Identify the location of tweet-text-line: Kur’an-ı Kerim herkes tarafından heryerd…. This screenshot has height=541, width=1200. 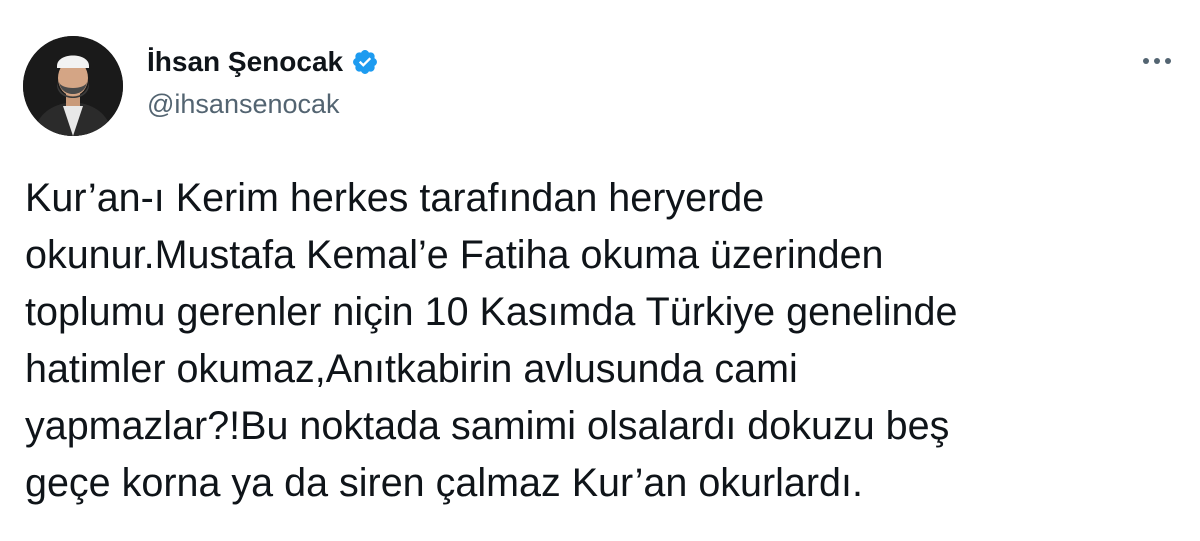
(395, 198).